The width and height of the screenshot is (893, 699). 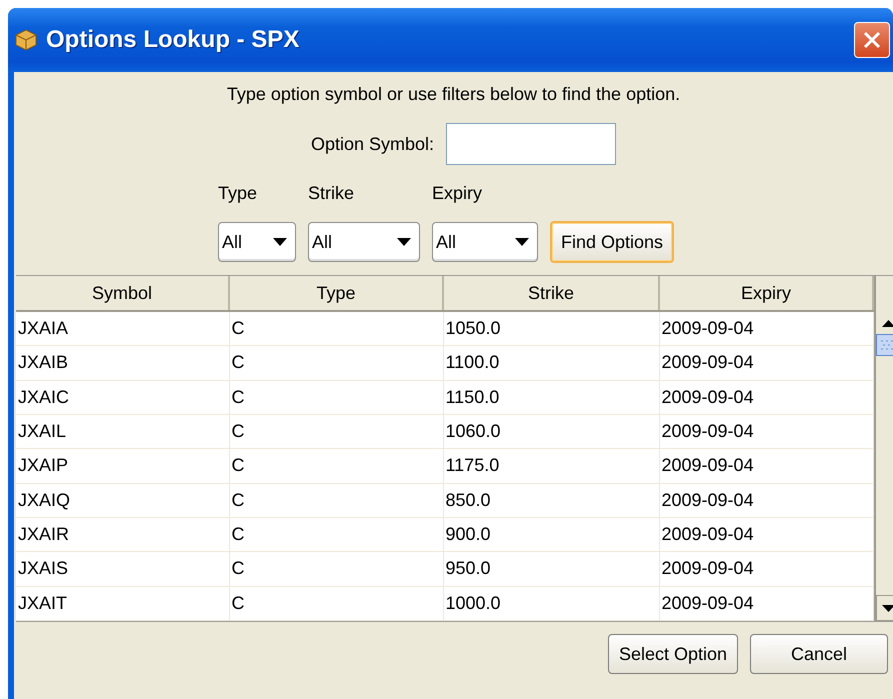 I want to click on table-cell: JXAIR, so click(x=122, y=534).